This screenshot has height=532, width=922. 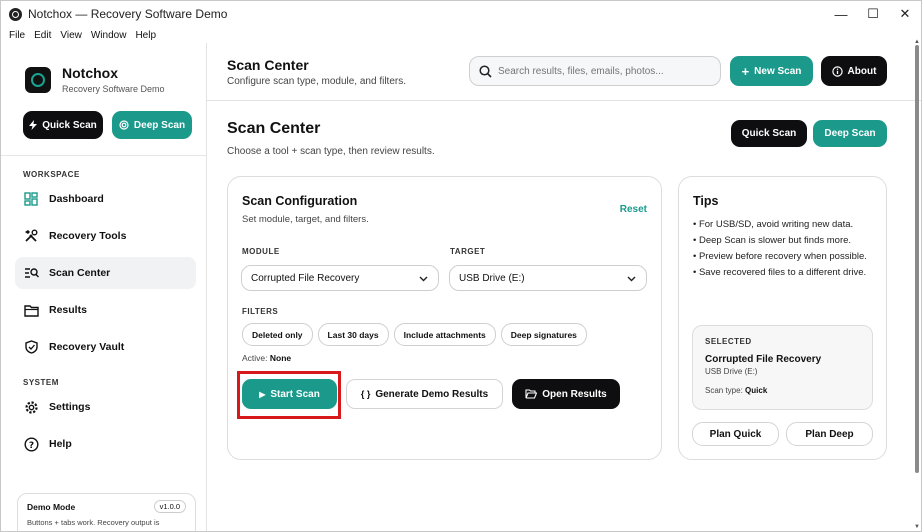 What do you see at coordinates (51, 174) in the screenshot?
I see `workspace-section-label: WORKSPACE` at bounding box center [51, 174].